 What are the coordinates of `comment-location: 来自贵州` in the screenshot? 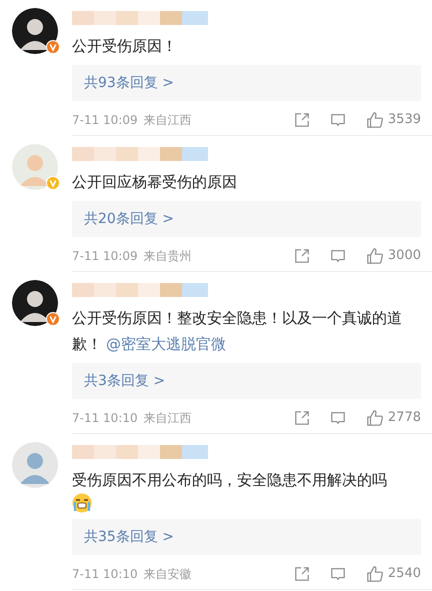 It's located at (168, 256).